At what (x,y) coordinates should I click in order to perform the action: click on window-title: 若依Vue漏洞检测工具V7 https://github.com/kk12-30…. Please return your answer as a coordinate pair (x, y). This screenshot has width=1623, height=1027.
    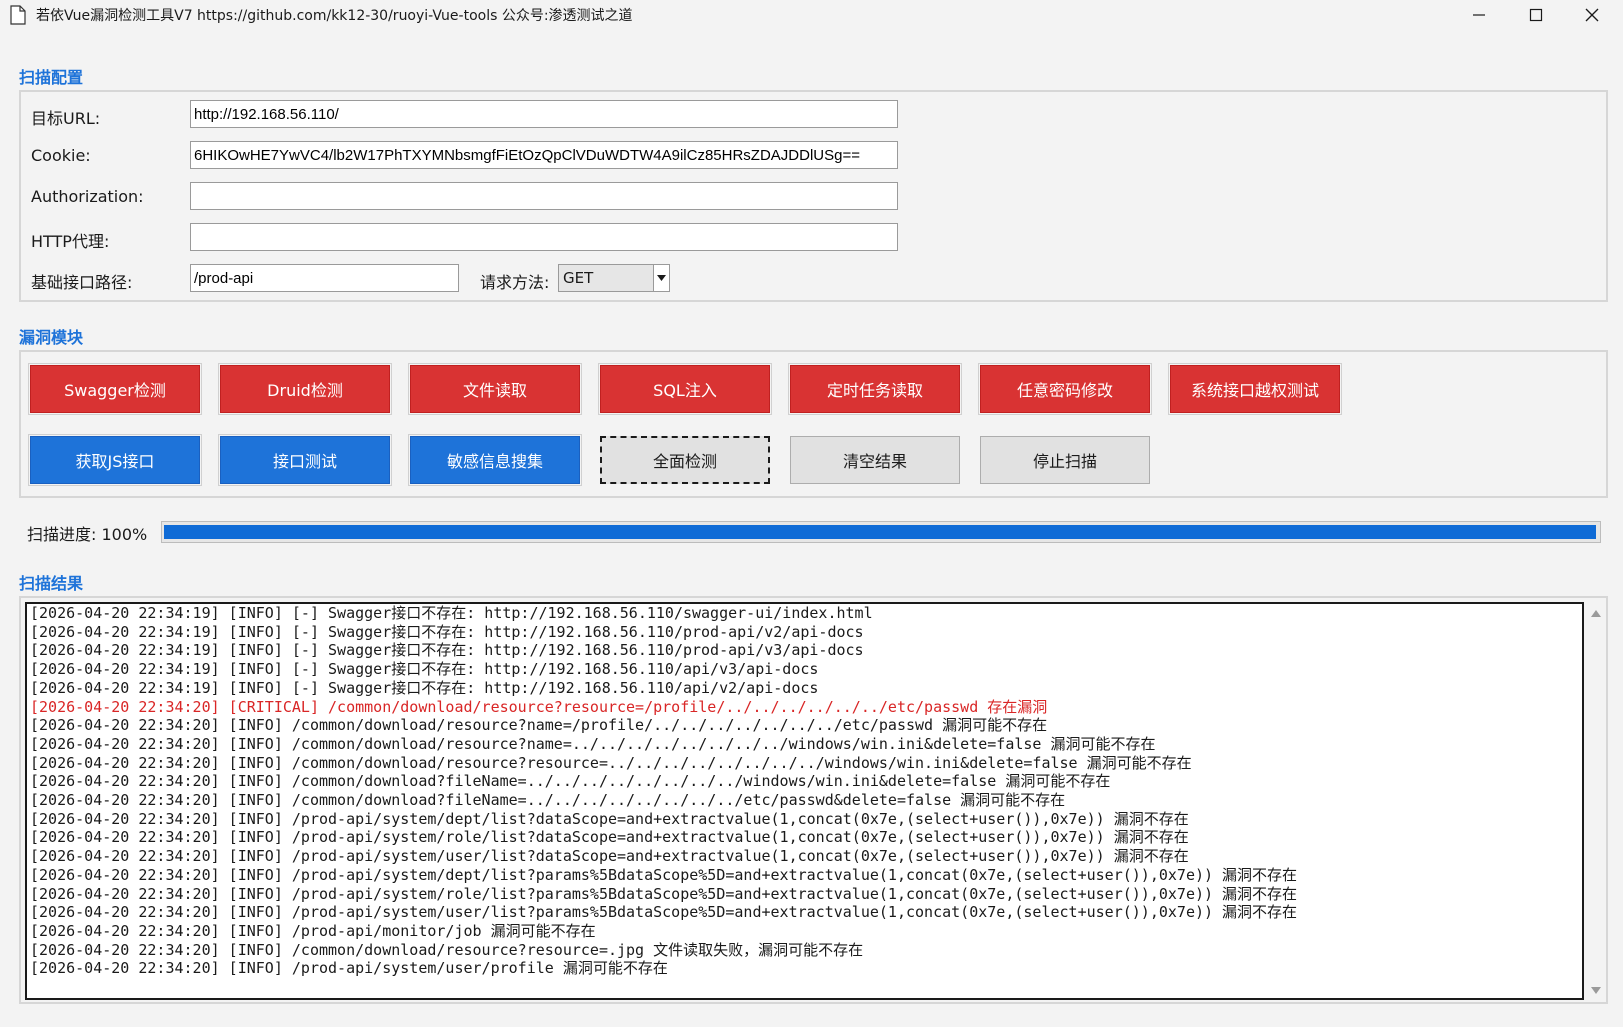
    Looking at the image, I should click on (334, 16).